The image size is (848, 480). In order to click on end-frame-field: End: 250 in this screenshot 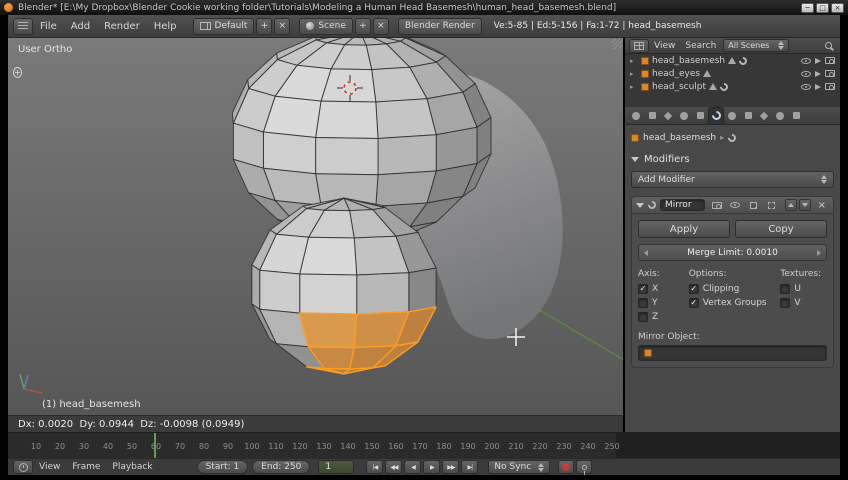, I will do `click(281, 467)`.